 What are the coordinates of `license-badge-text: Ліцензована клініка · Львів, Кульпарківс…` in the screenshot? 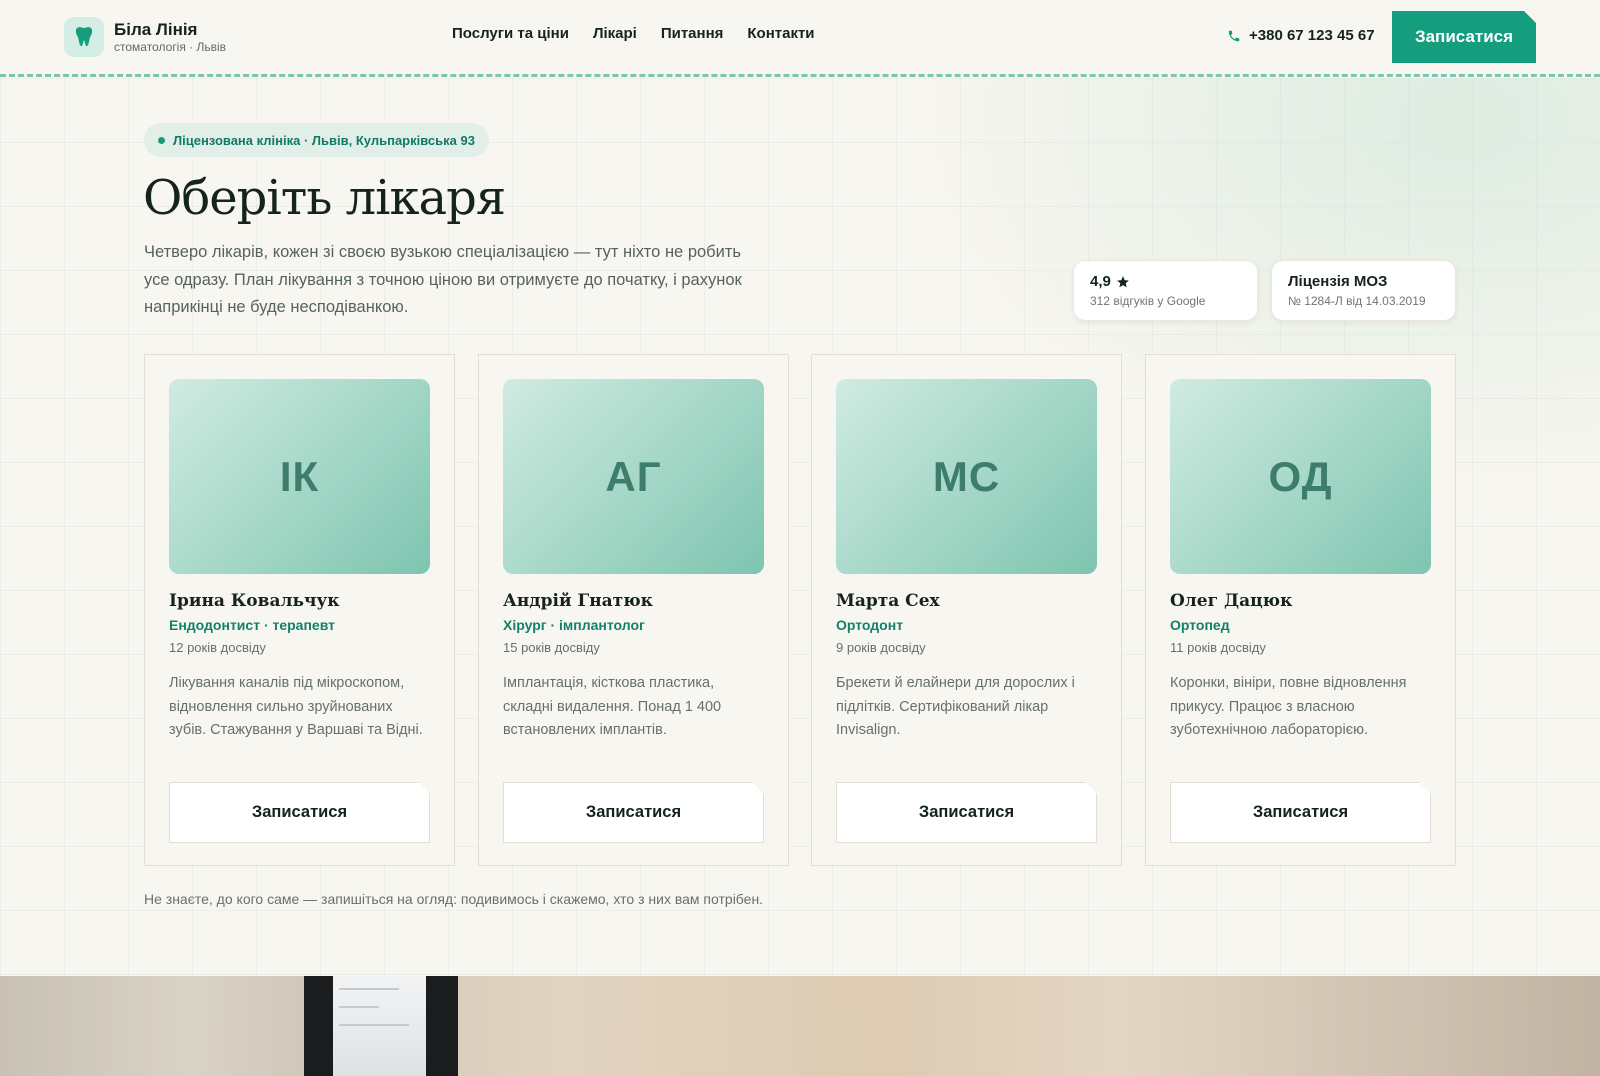 It's located at (324, 140).